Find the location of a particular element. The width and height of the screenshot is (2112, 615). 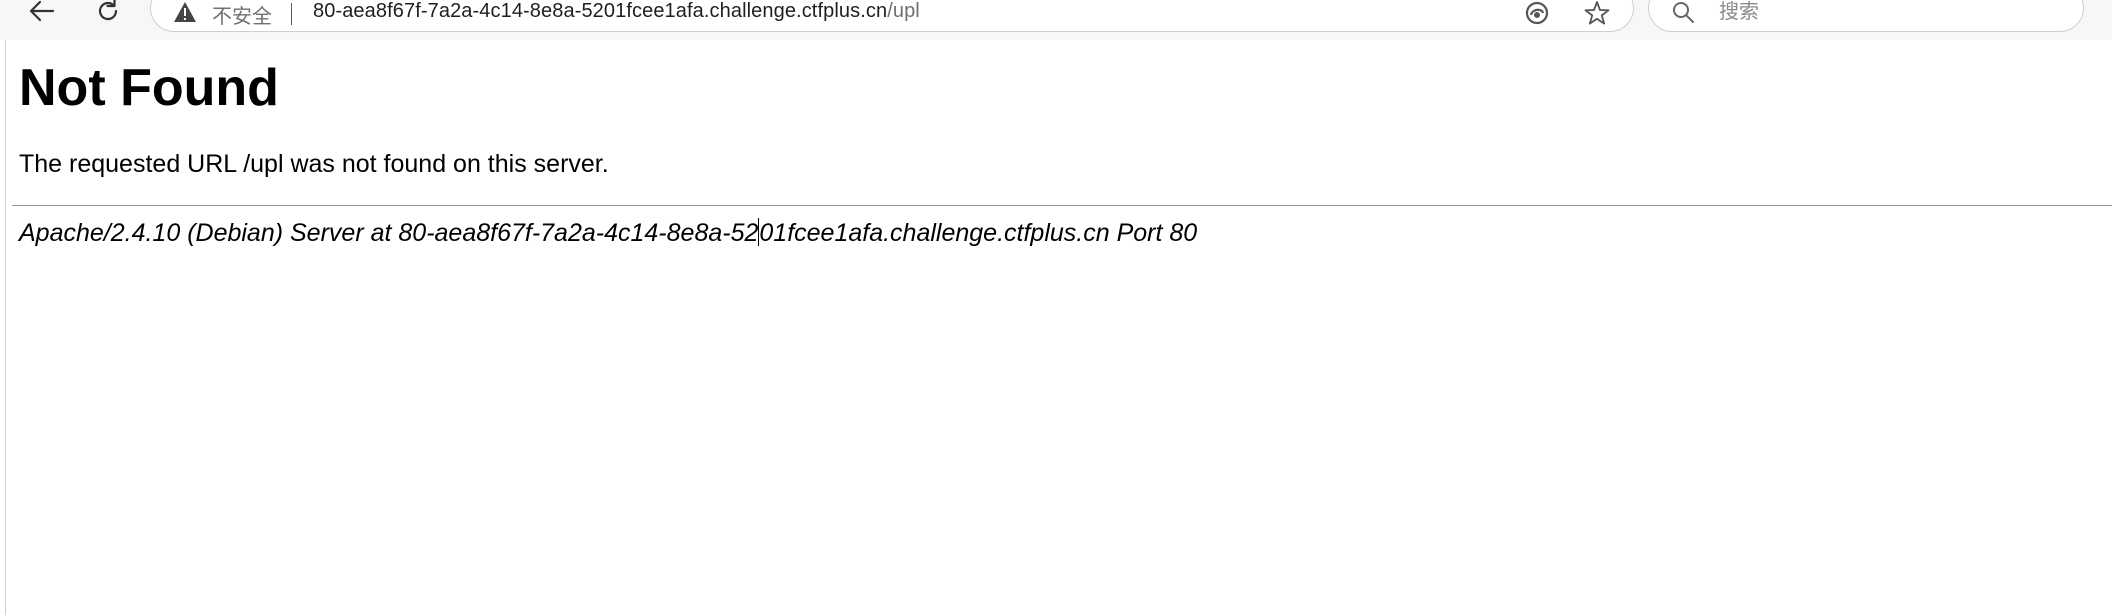

edge-refresh-icon is located at coordinates (1537, 13).